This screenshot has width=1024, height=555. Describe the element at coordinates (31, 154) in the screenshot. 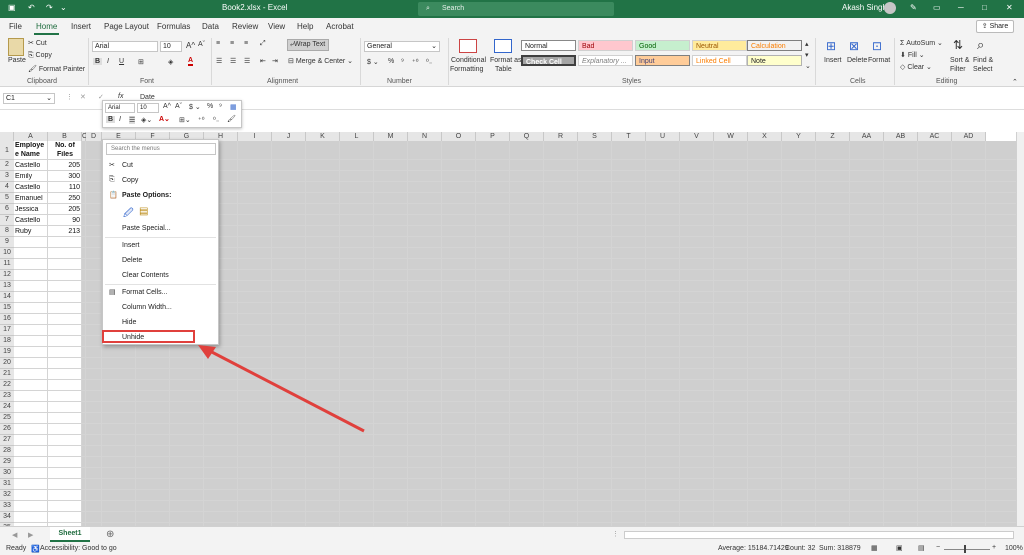

I see `cell: e Name` at that location.